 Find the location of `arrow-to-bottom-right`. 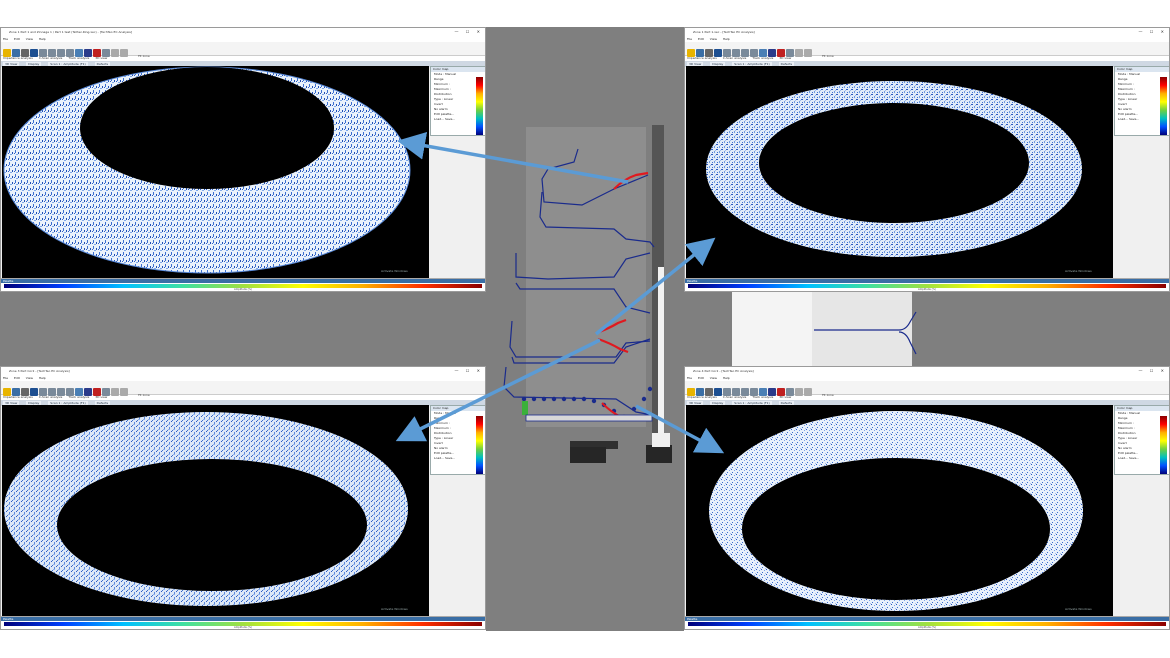

arrow-to-bottom-right is located at coordinates (680, 429).